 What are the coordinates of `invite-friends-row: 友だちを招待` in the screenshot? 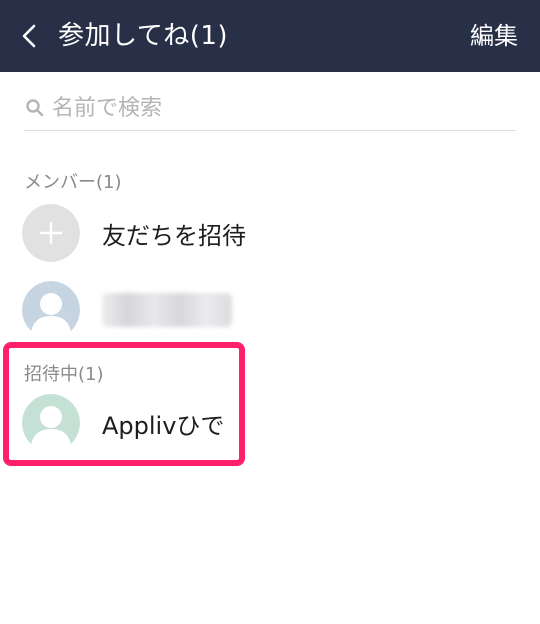 It's located at (134, 233).